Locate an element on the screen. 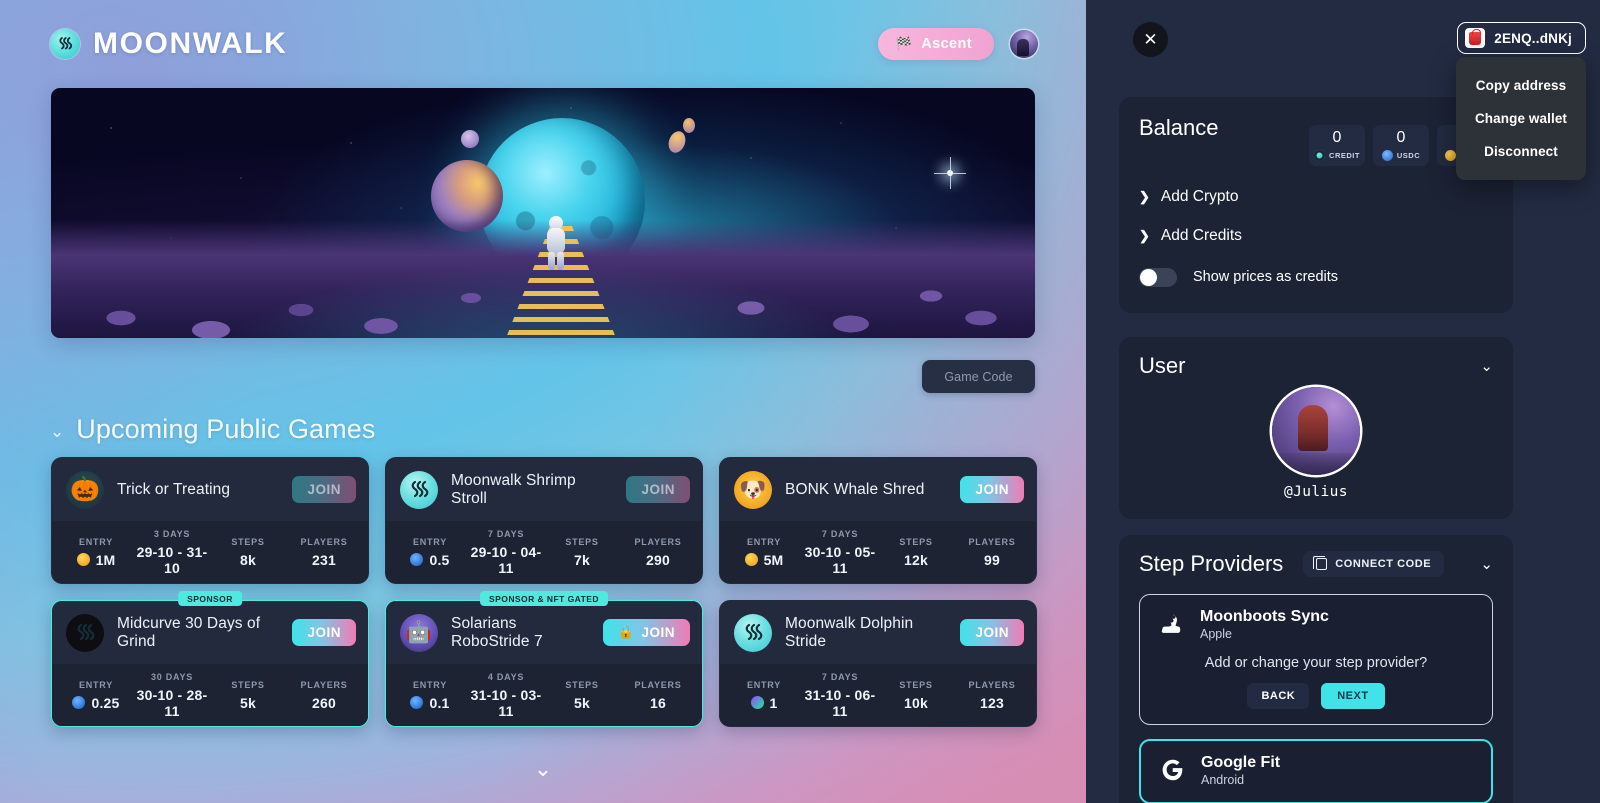 This screenshot has height=803, width=1600. ascent-button: 🏁 Ascent is located at coordinates (935, 44).